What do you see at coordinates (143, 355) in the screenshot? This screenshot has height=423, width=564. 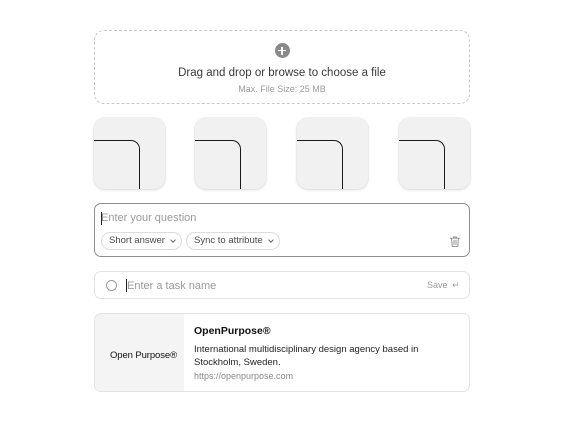 I see `open-purpose-logo: Open Purpose®` at bounding box center [143, 355].